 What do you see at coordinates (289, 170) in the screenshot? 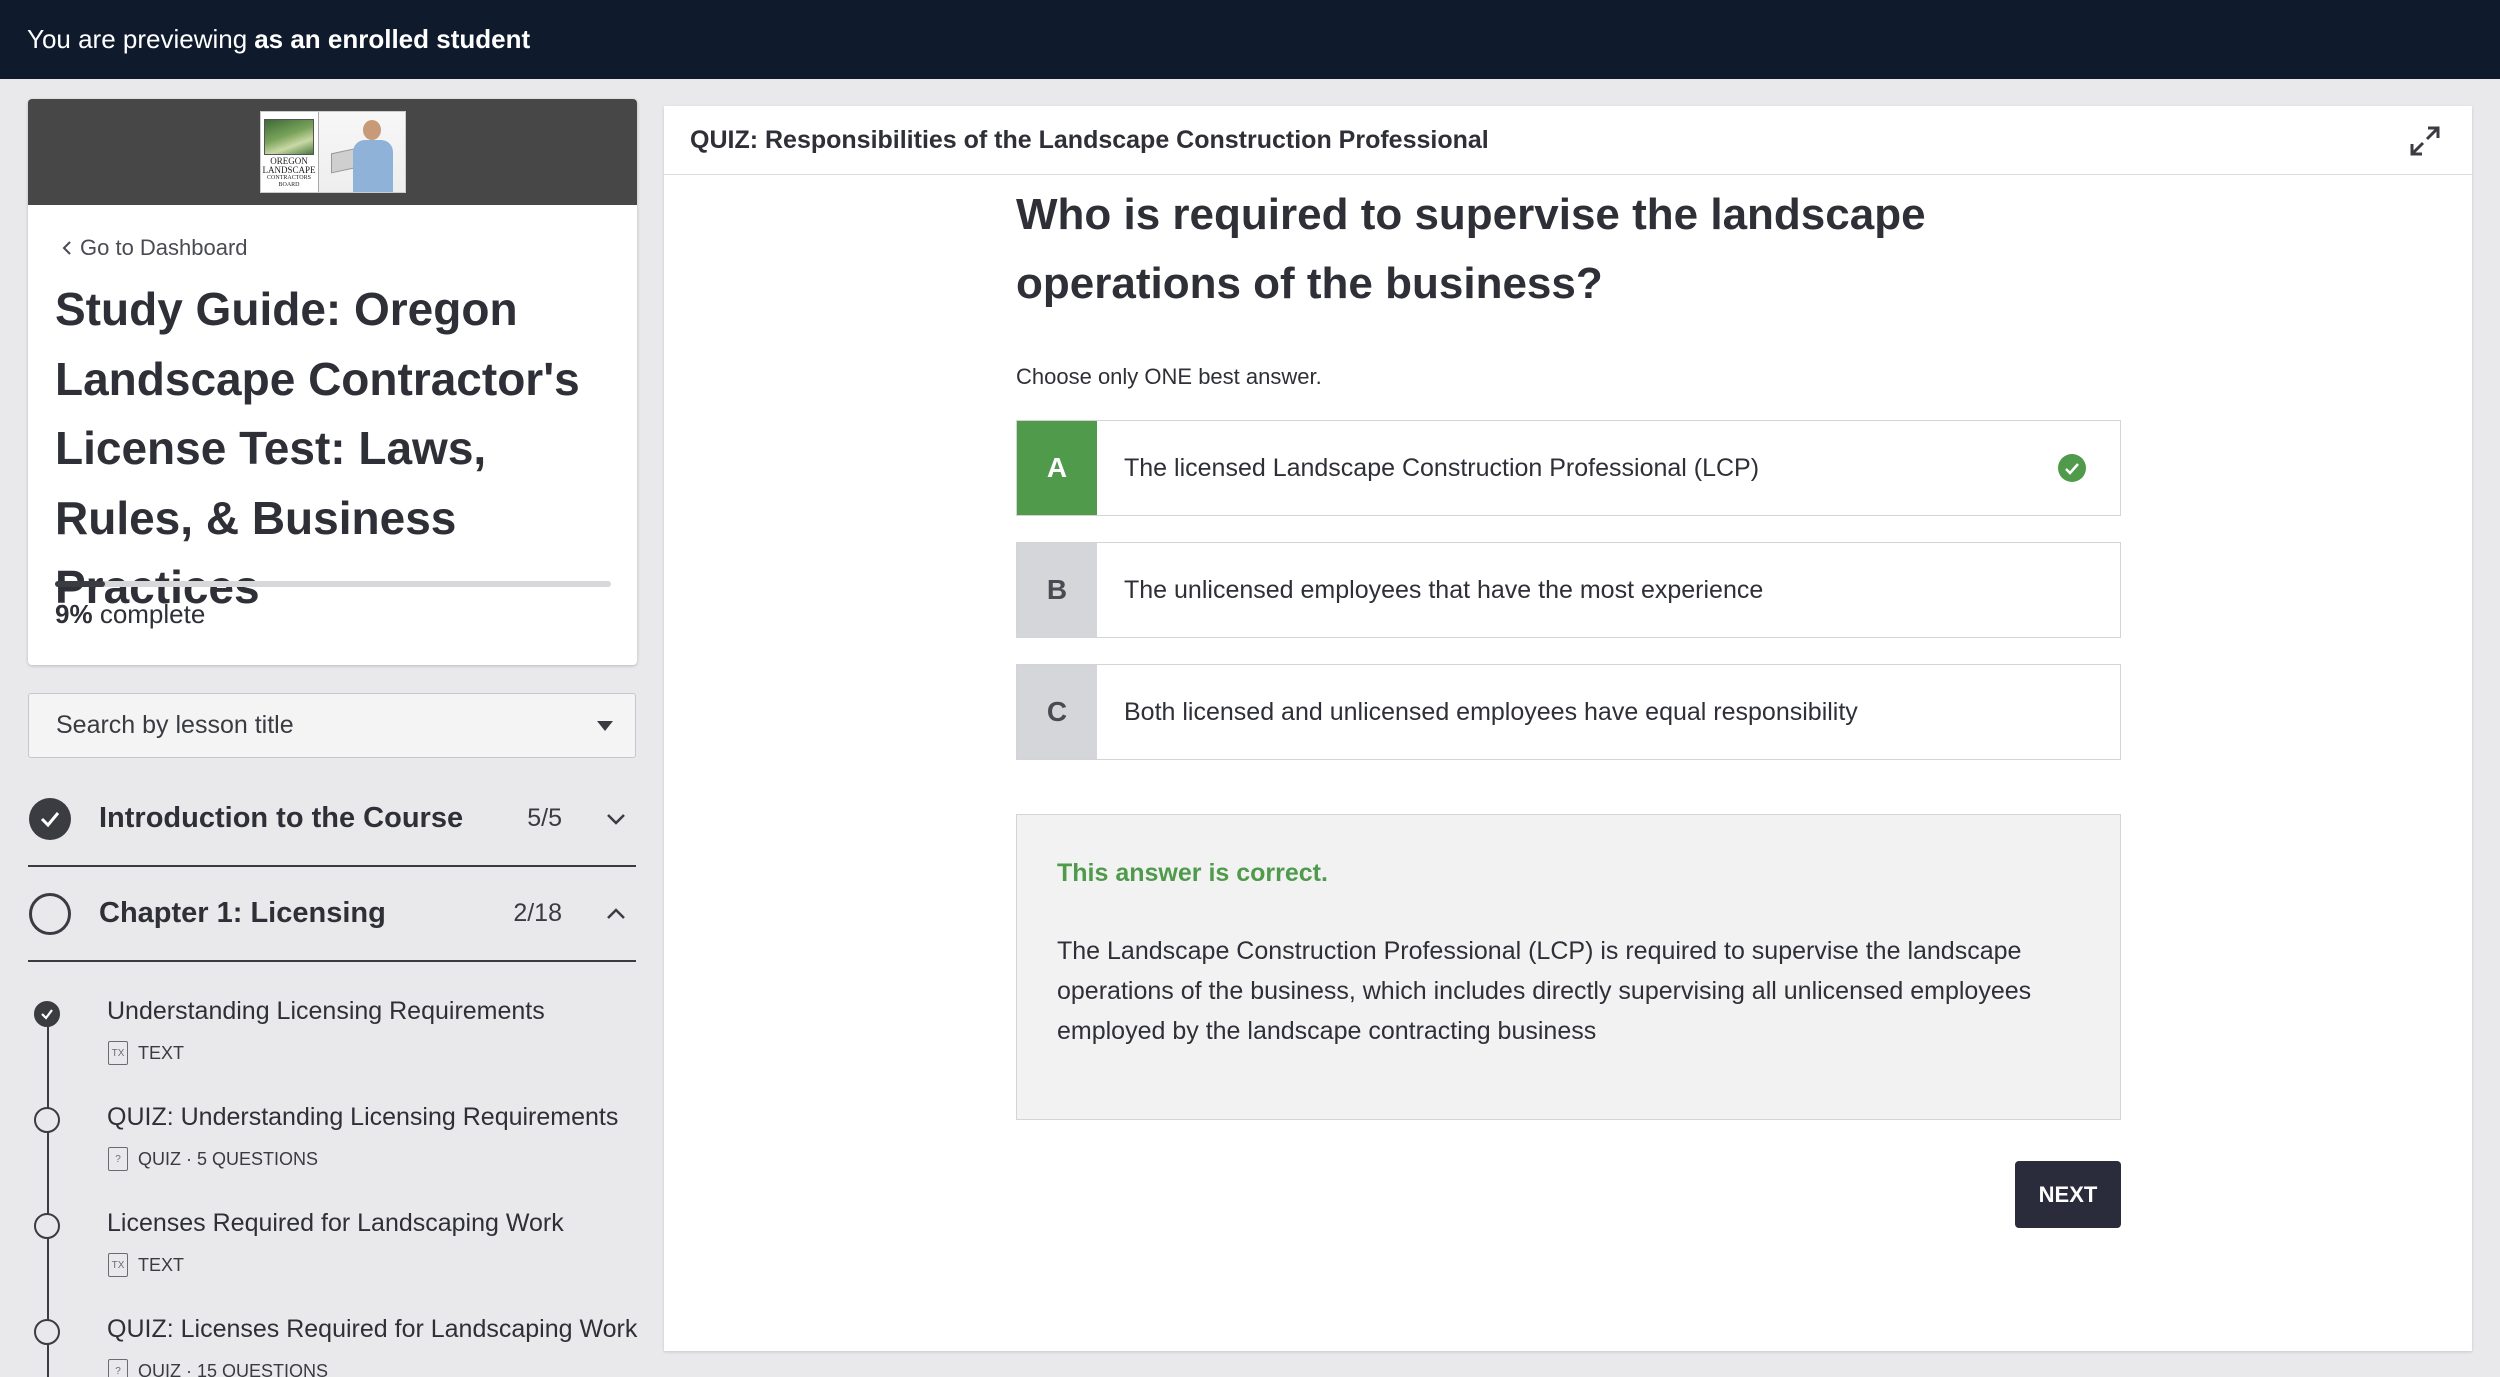
I see `board-logo-line: LANDSCAPE` at bounding box center [289, 170].